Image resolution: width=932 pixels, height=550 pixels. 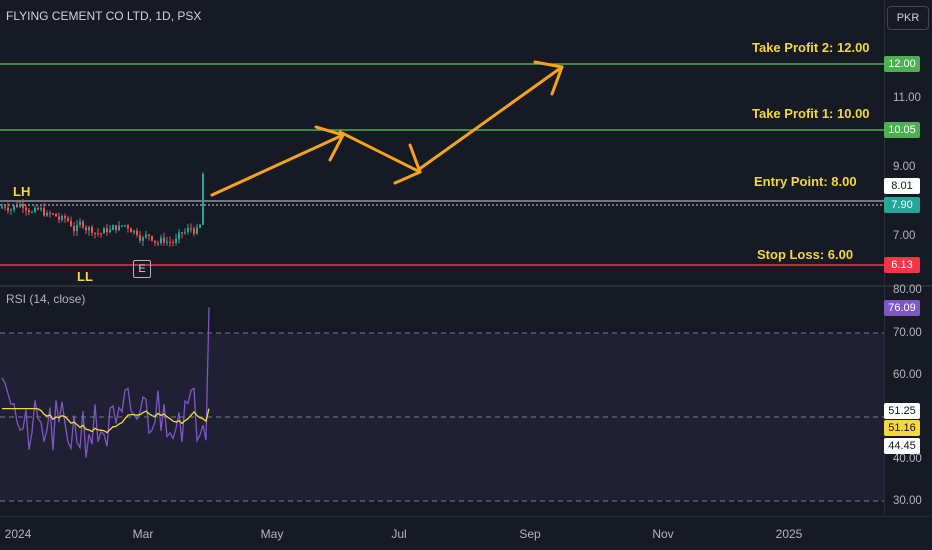 I want to click on earnings-marker: E, so click(x=142, y=269).